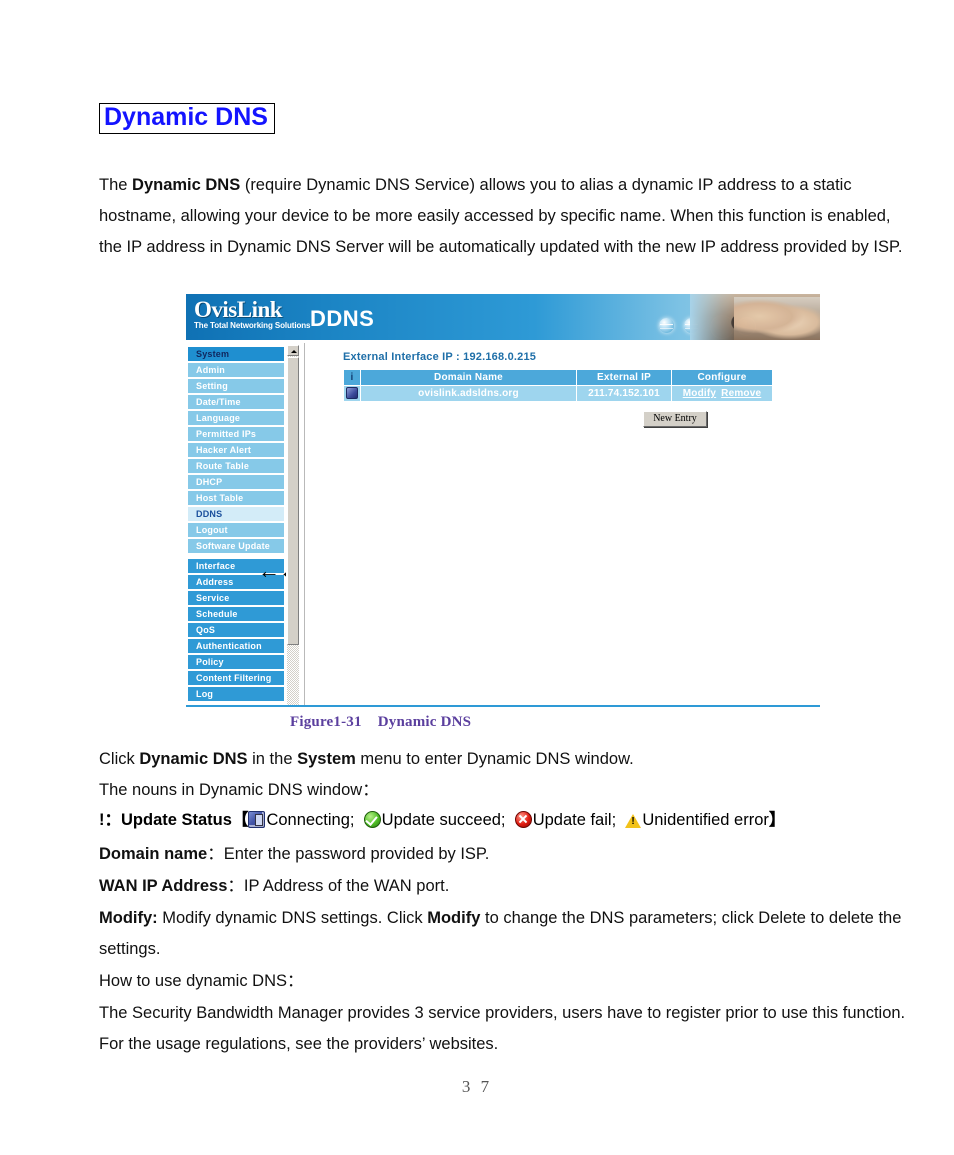 This screenshot has width=954, height=1155. I want to click on ovislink-logo: OvisLink The Total Networking Solutions, so click(252, 313).